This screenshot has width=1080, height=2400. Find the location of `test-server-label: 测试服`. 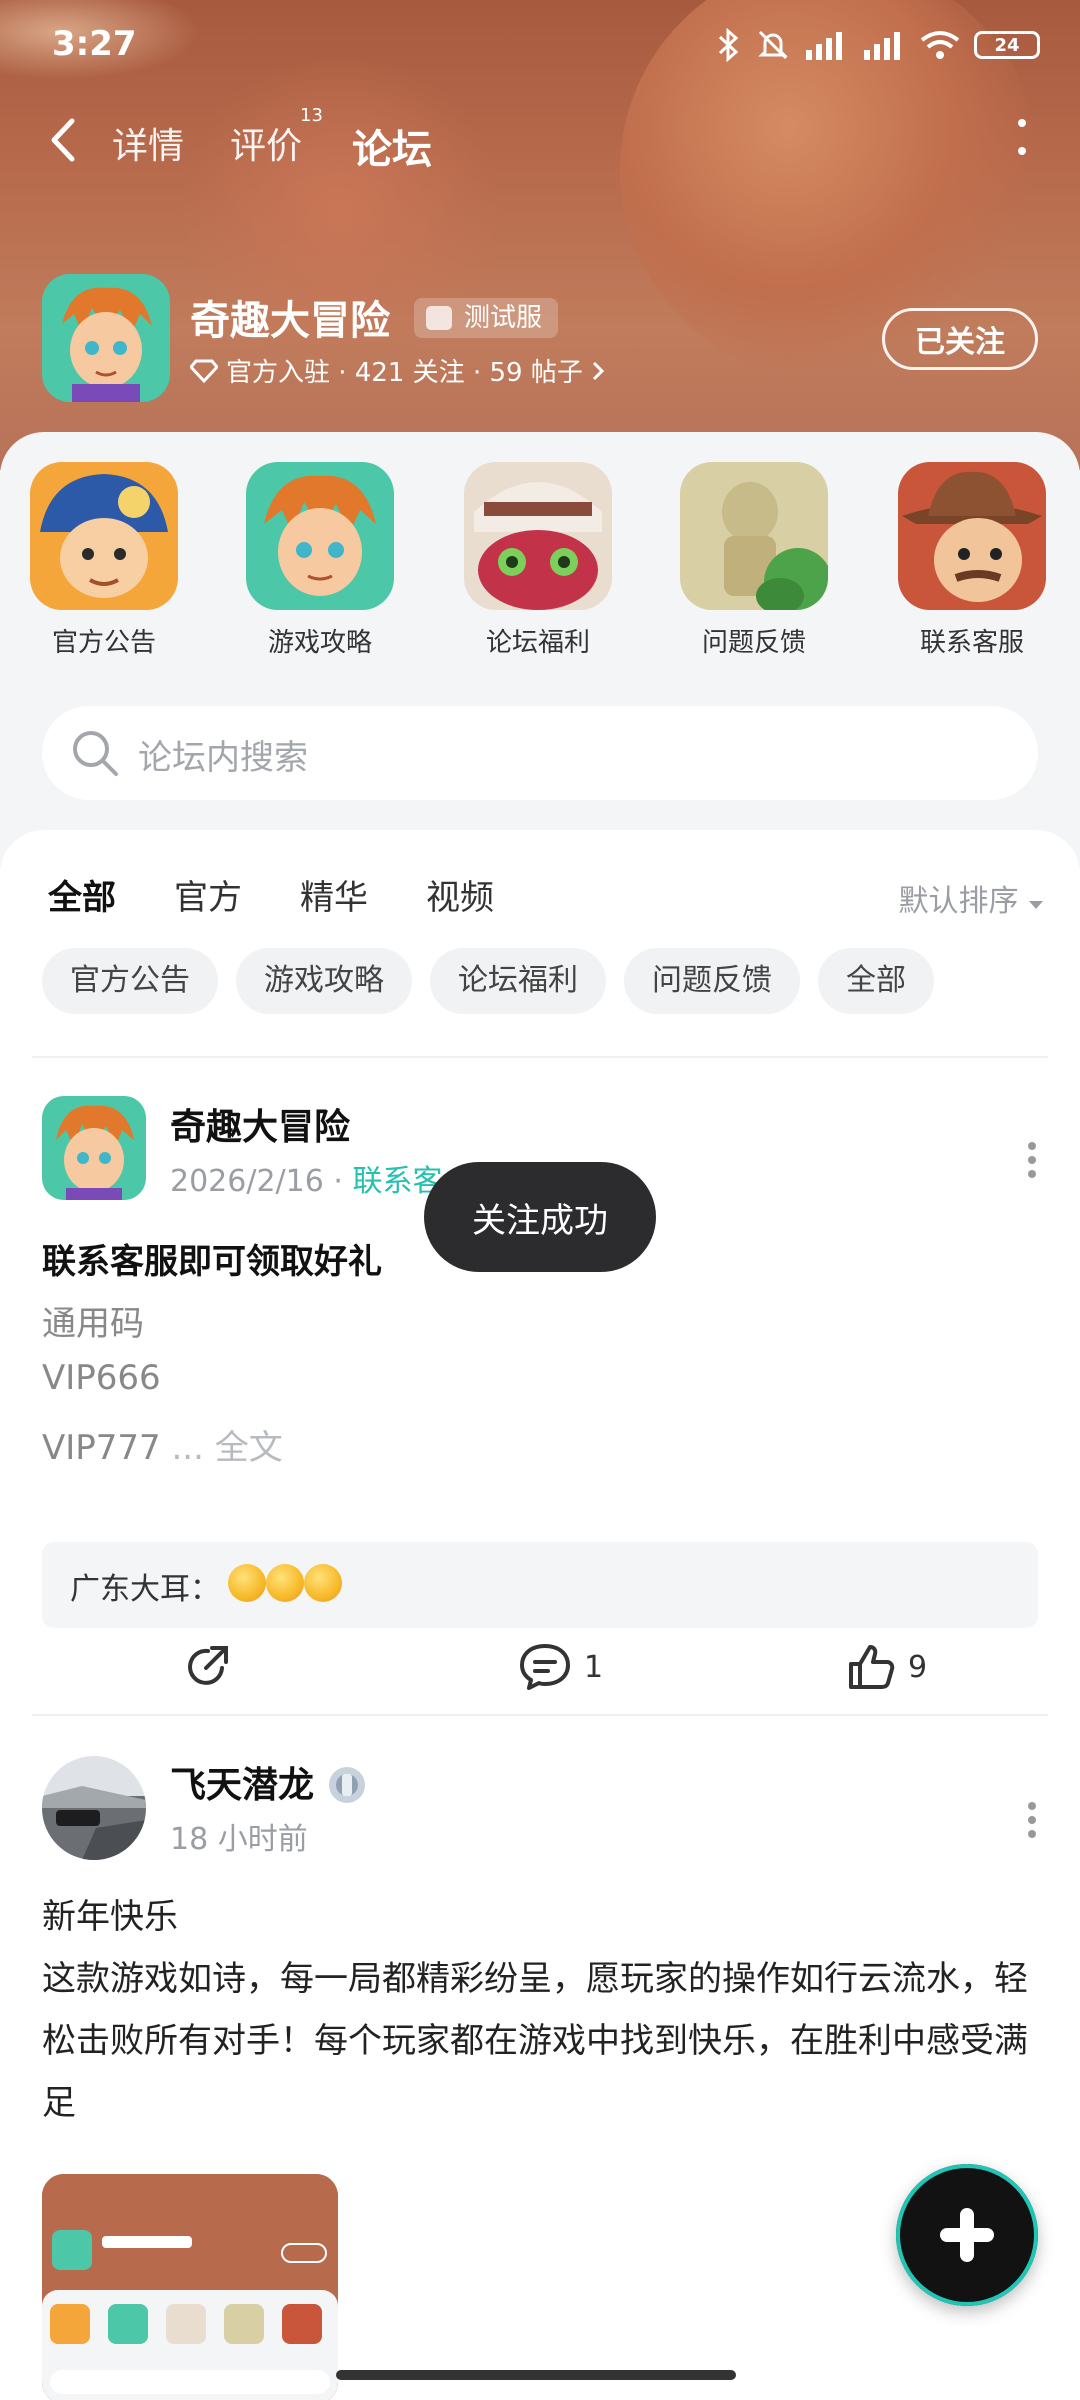

test-server-label: 测试服 is located at coordinates (503, 318).